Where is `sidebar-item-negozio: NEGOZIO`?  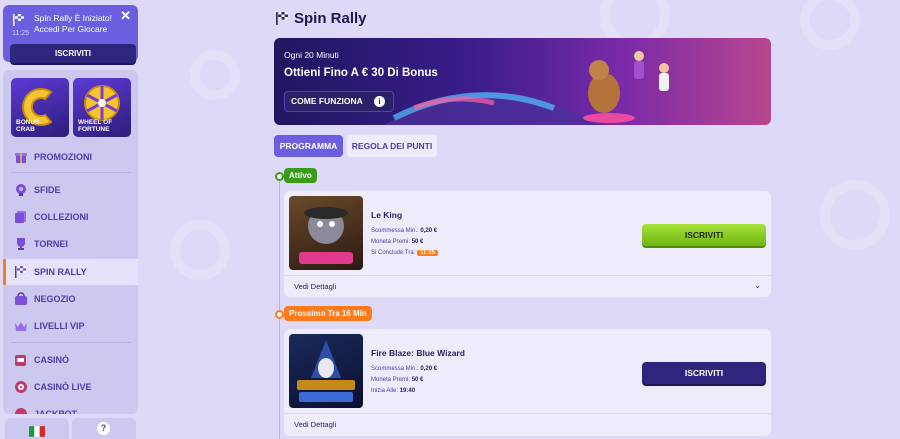
sidebar-item-negozio: NEGOZIO is located at coordinates (70, 299).